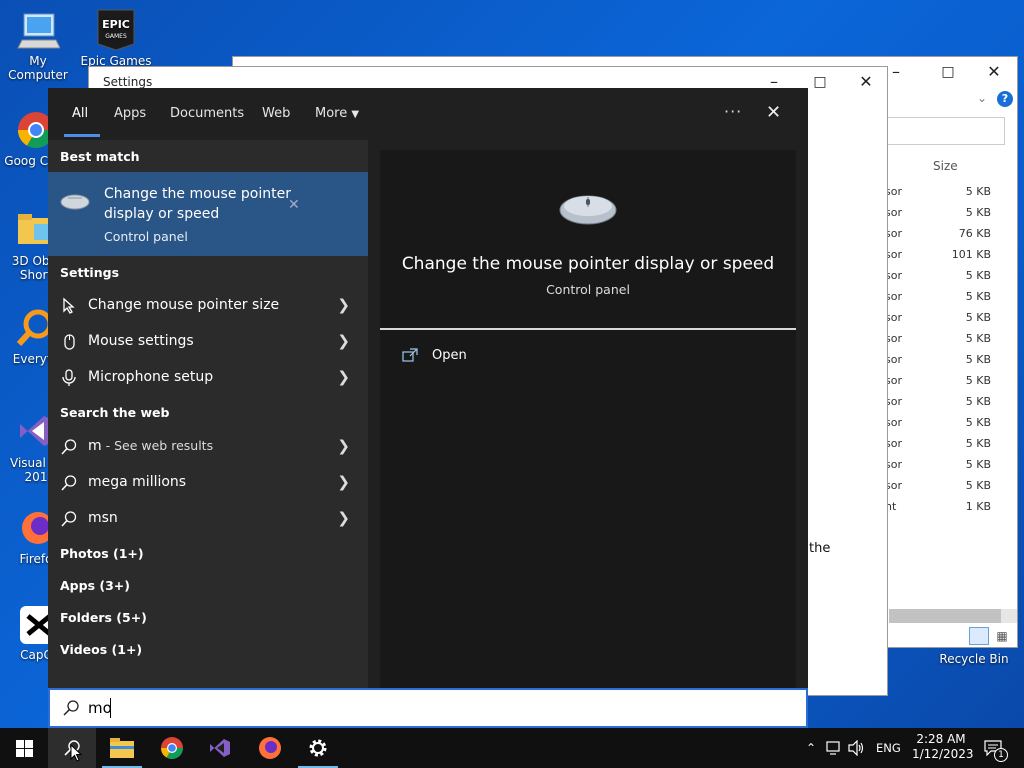 This screenshot has width=1024, height=768. I want to click on epic-games-icon: EPIC GAMES, so click(116, 30).